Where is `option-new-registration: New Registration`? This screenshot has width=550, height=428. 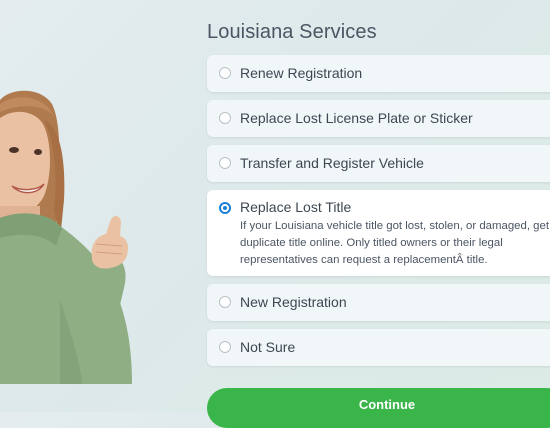 option-new-registration: New Registration is located at coordinates (378, 302).